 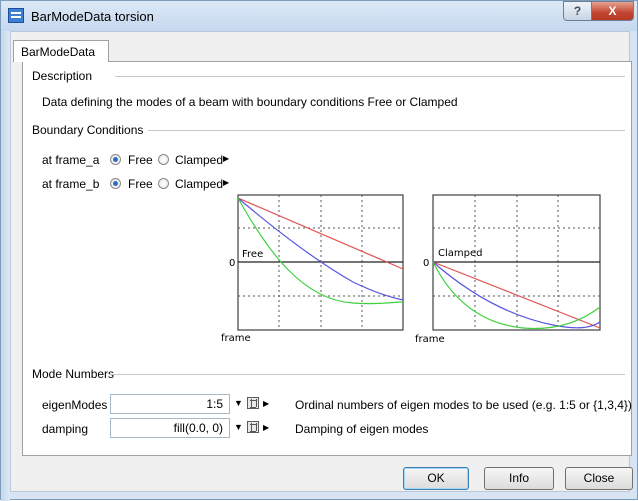 What do you see at coordinates (362, 429) in the screenshot?
I see `damping-description: Damping of eigen modes` at bounding box center [362, 429].